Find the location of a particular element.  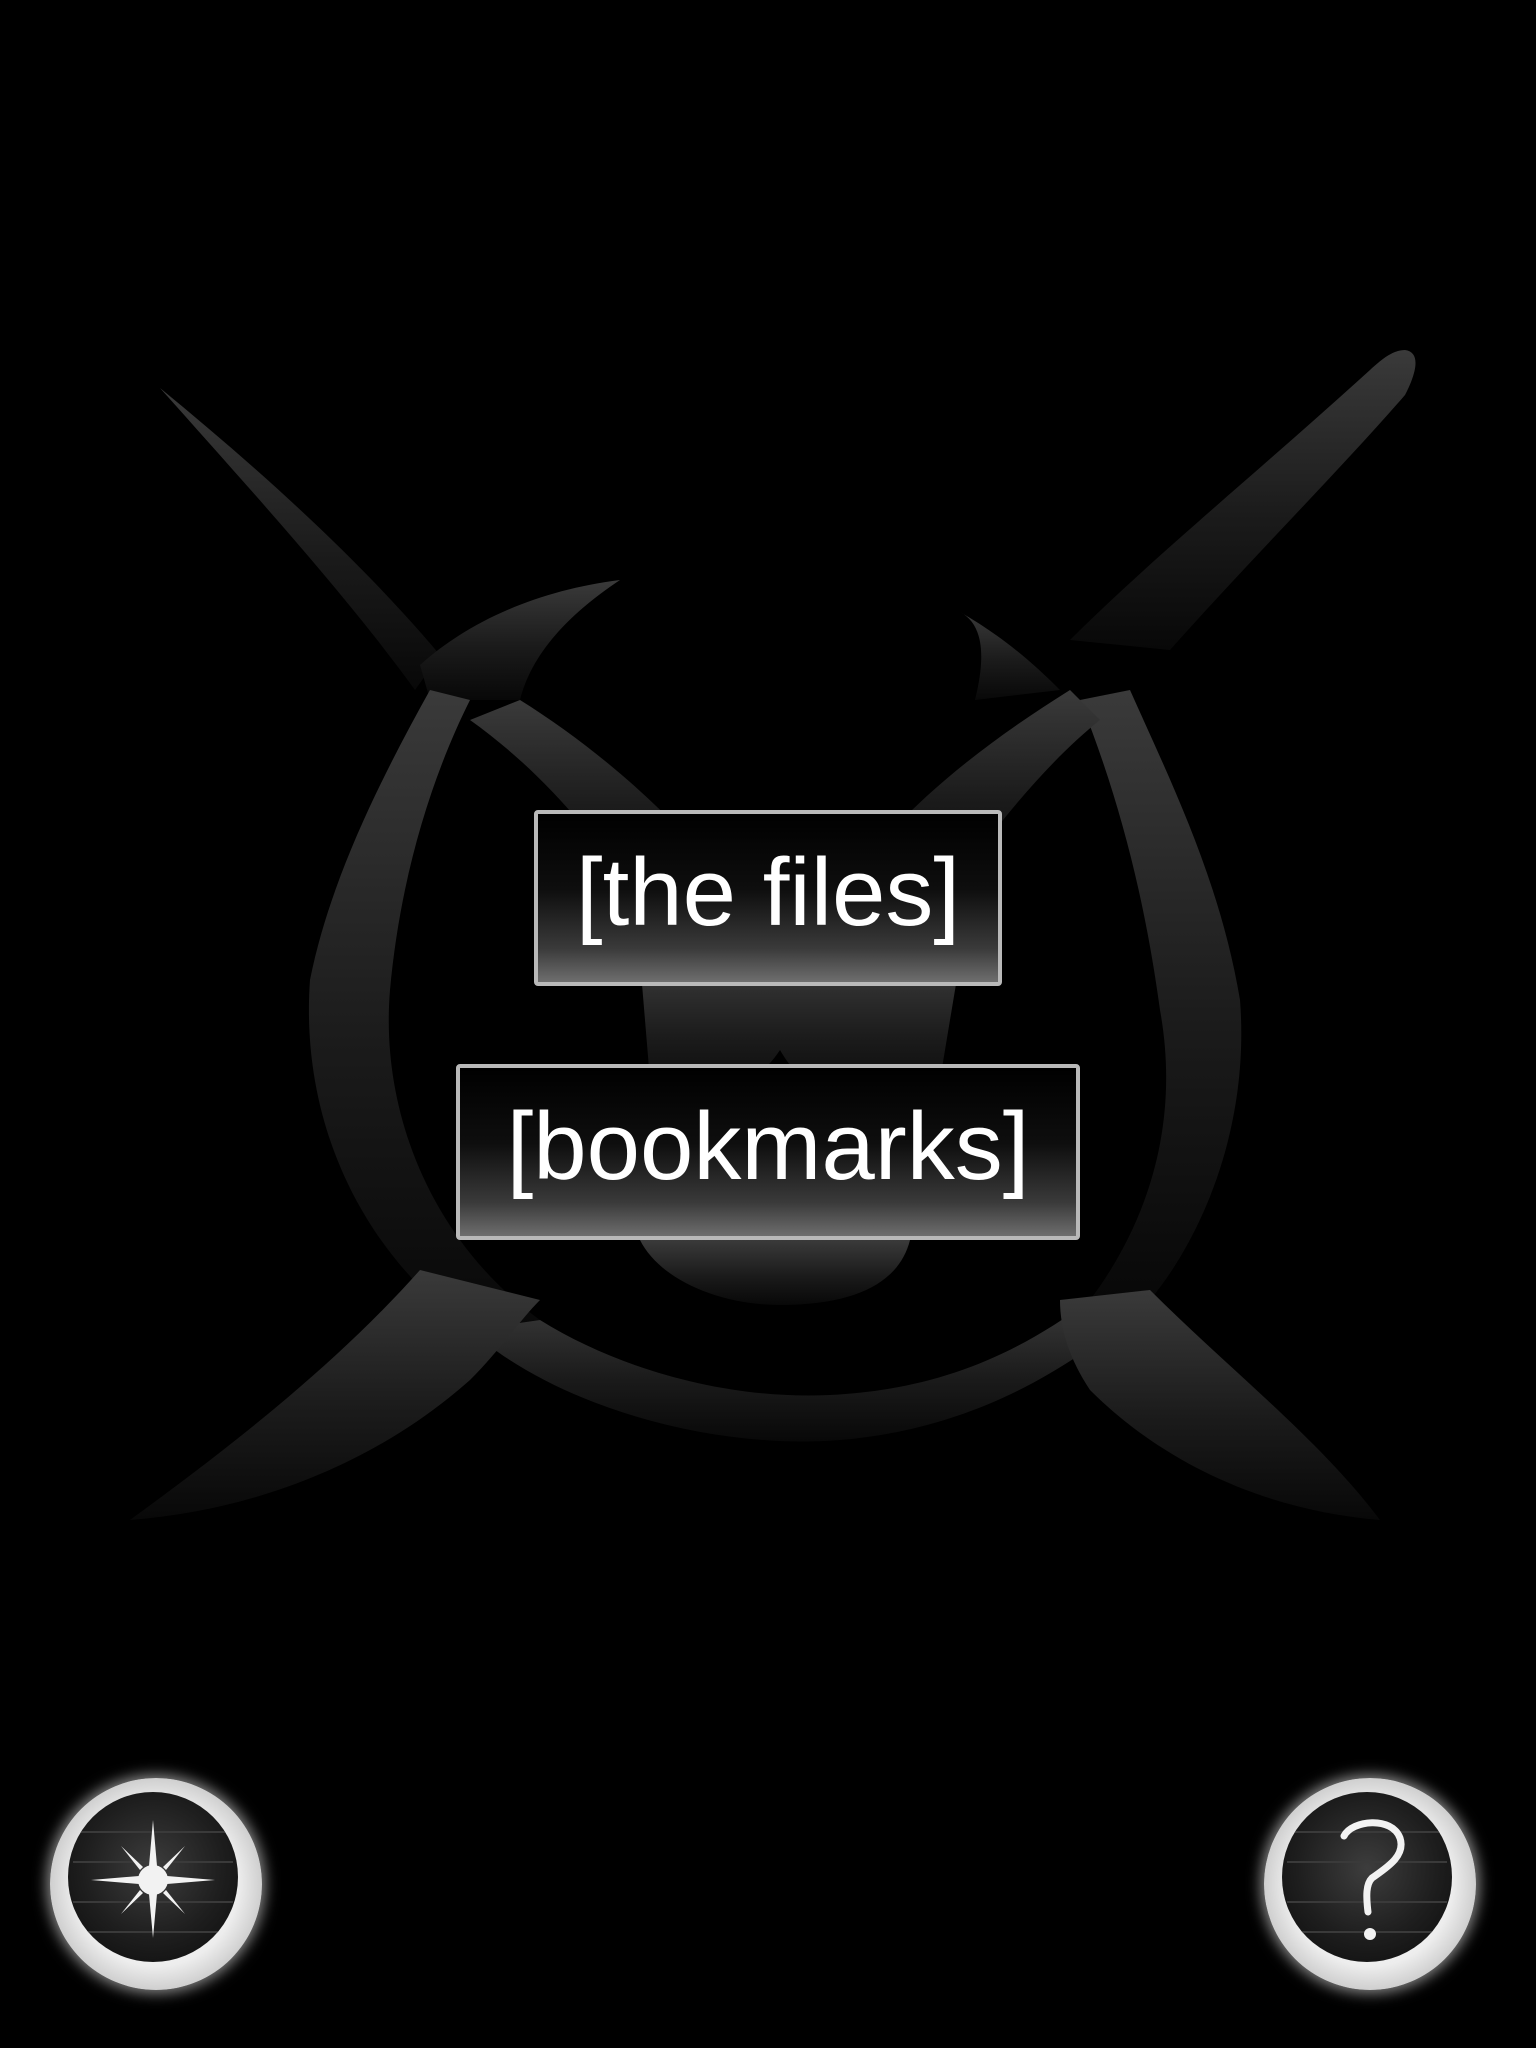

settings-button is located at coordinates (156, 1884).